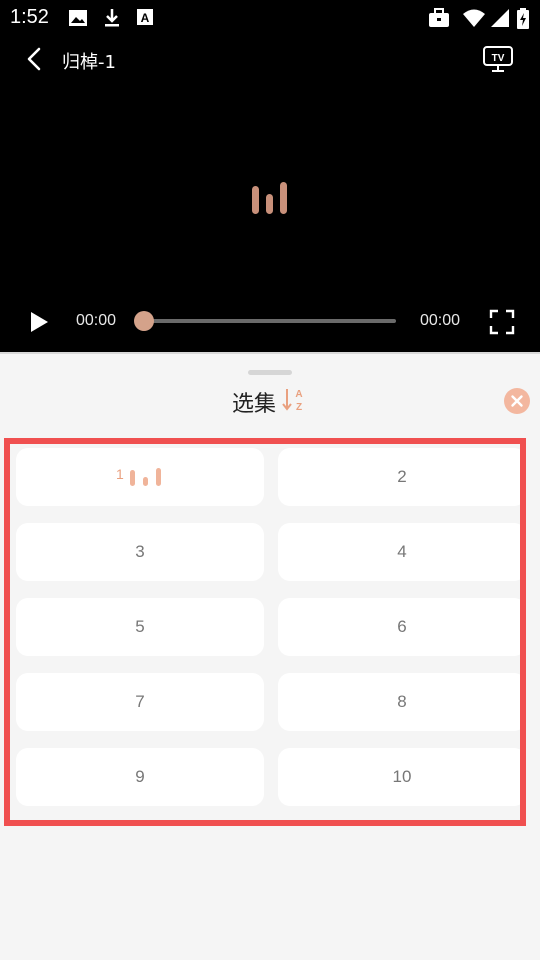 The width and height of the screenshot is (540, 960). I want to click on episode-button-9: 9, so click(140, 777).